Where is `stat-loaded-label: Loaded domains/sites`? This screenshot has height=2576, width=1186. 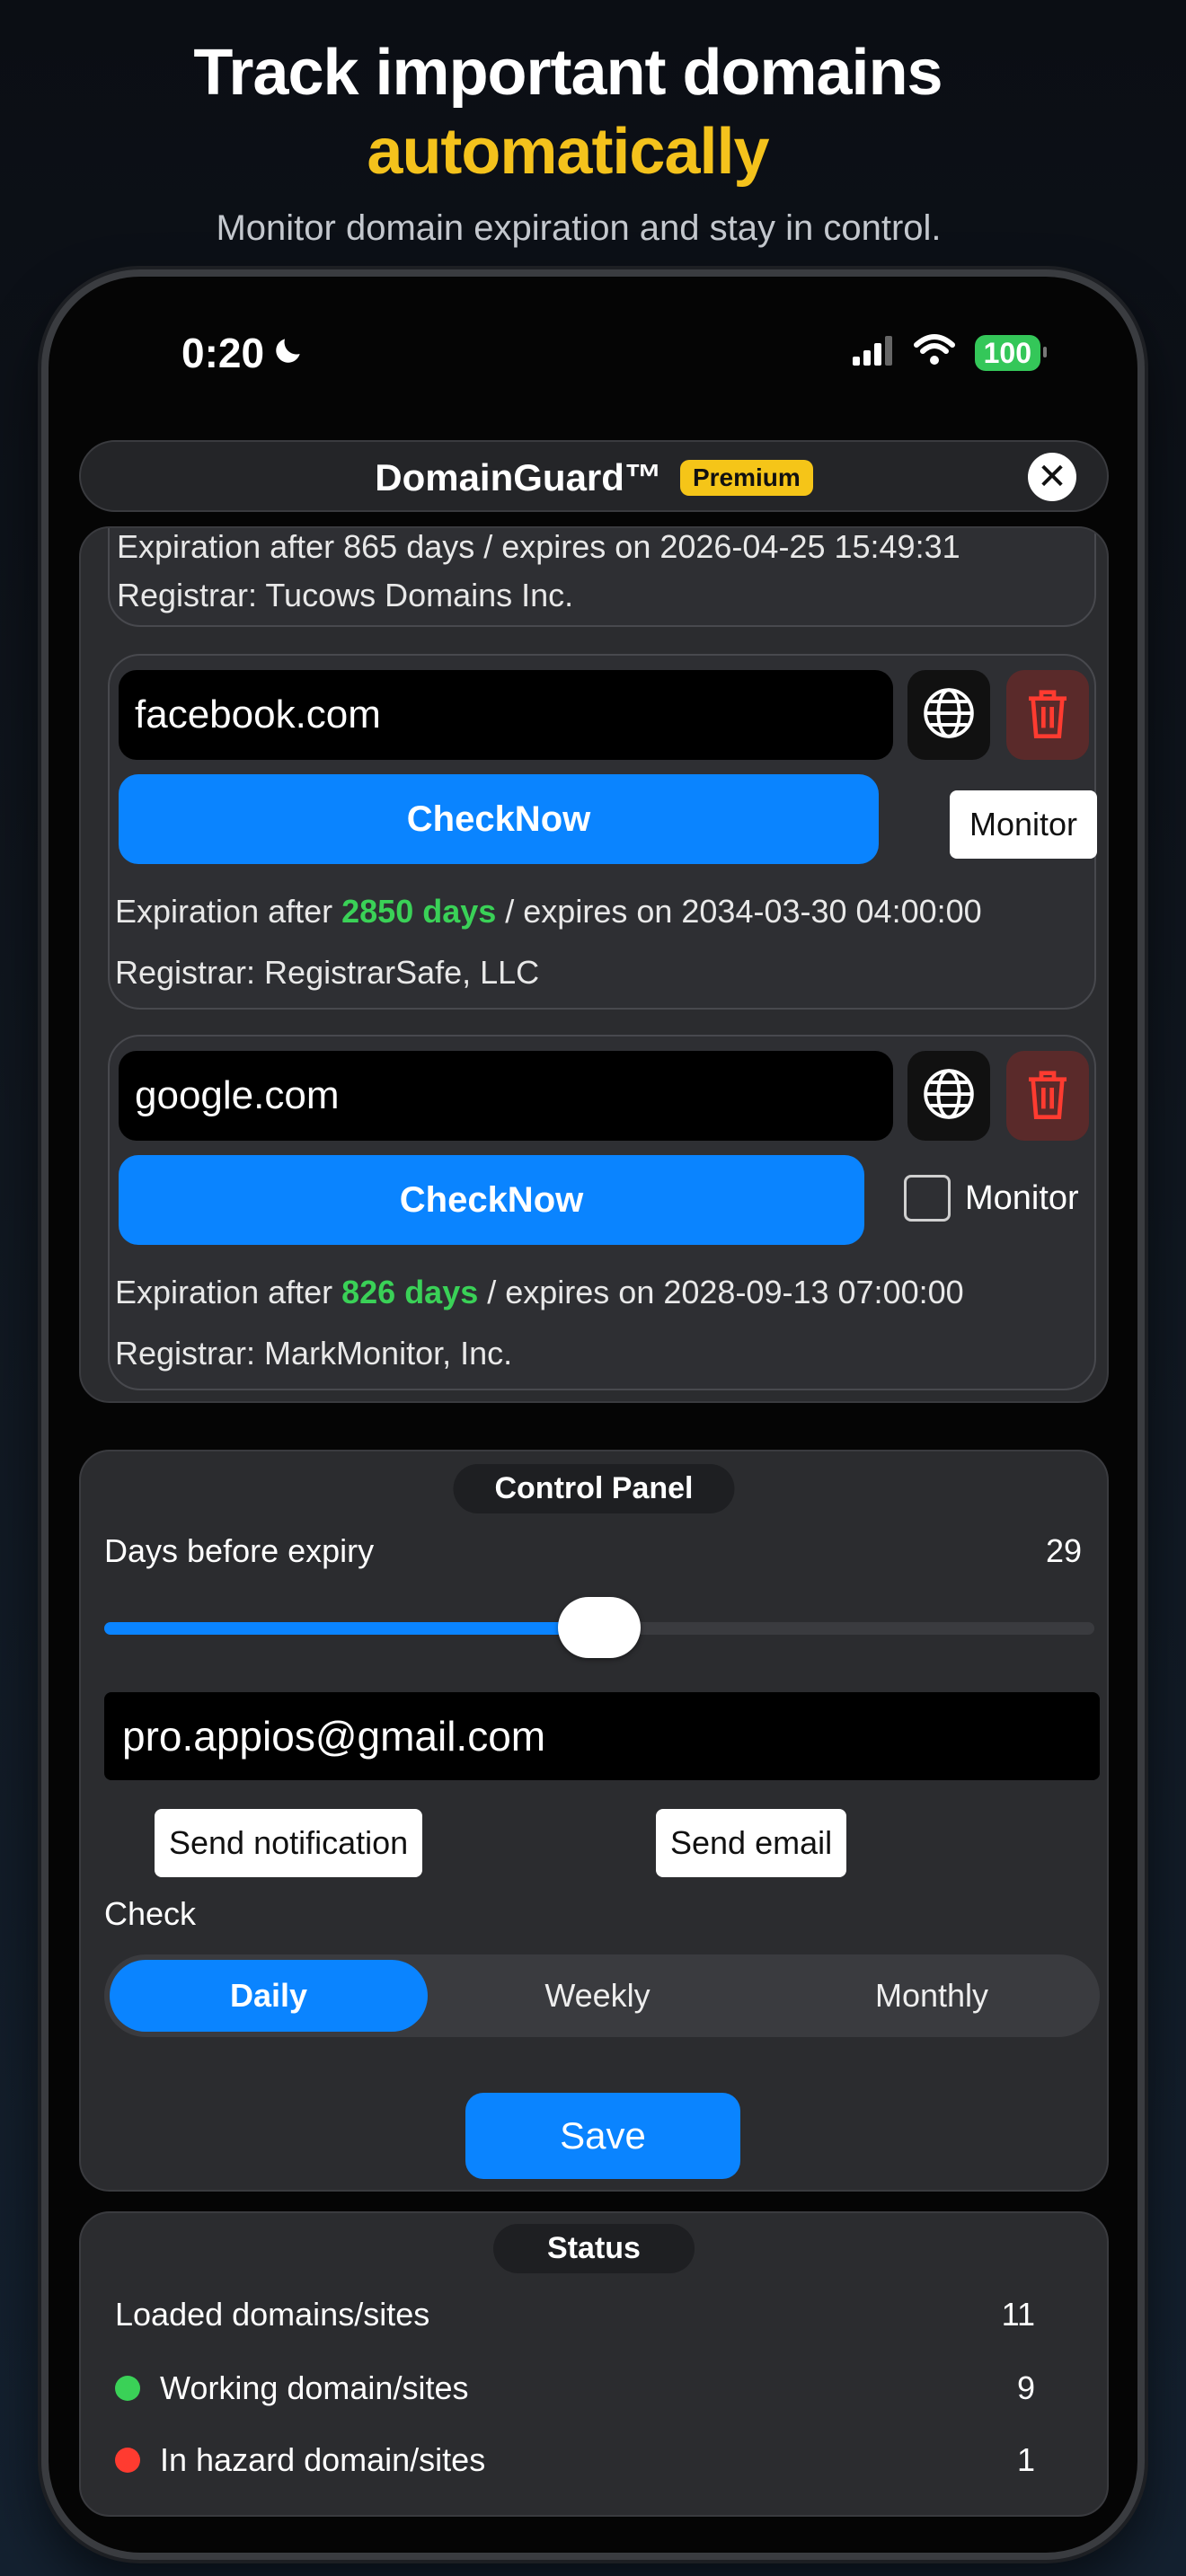 stat-loaded-label: Loaded domains/sites is located at coordinates (272, 2314).